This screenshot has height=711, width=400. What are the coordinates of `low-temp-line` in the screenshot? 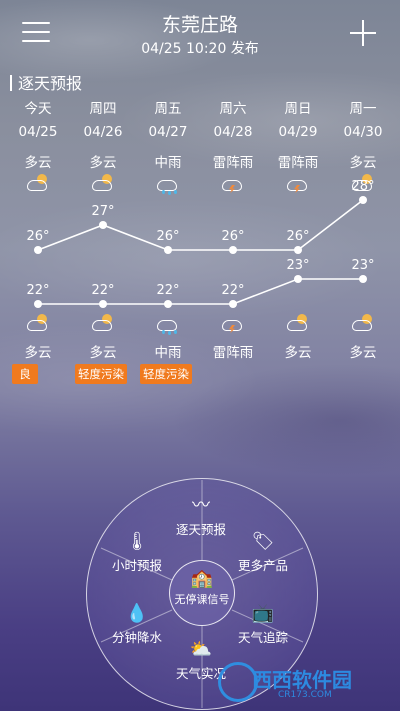 It's located at (200, 291).